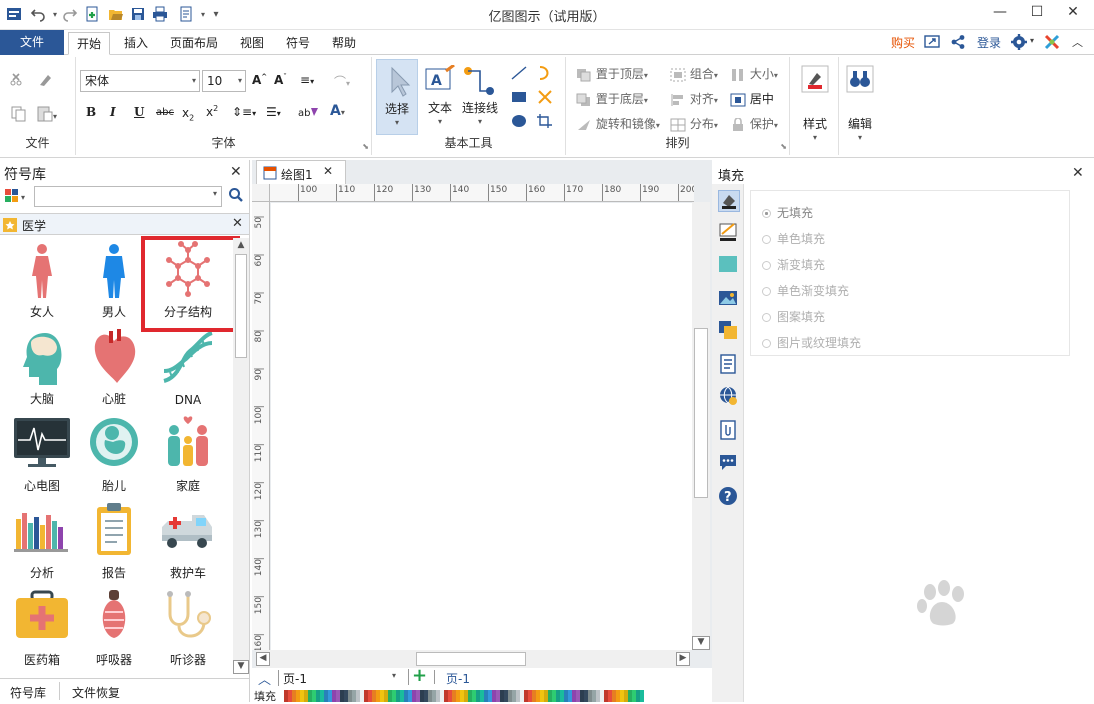 The image size is (1094, 704). What do you see at coordinates (338, 678) in the screenshot?
I see `page-select: 页-1 ▾` at bounding box center [338, 678].